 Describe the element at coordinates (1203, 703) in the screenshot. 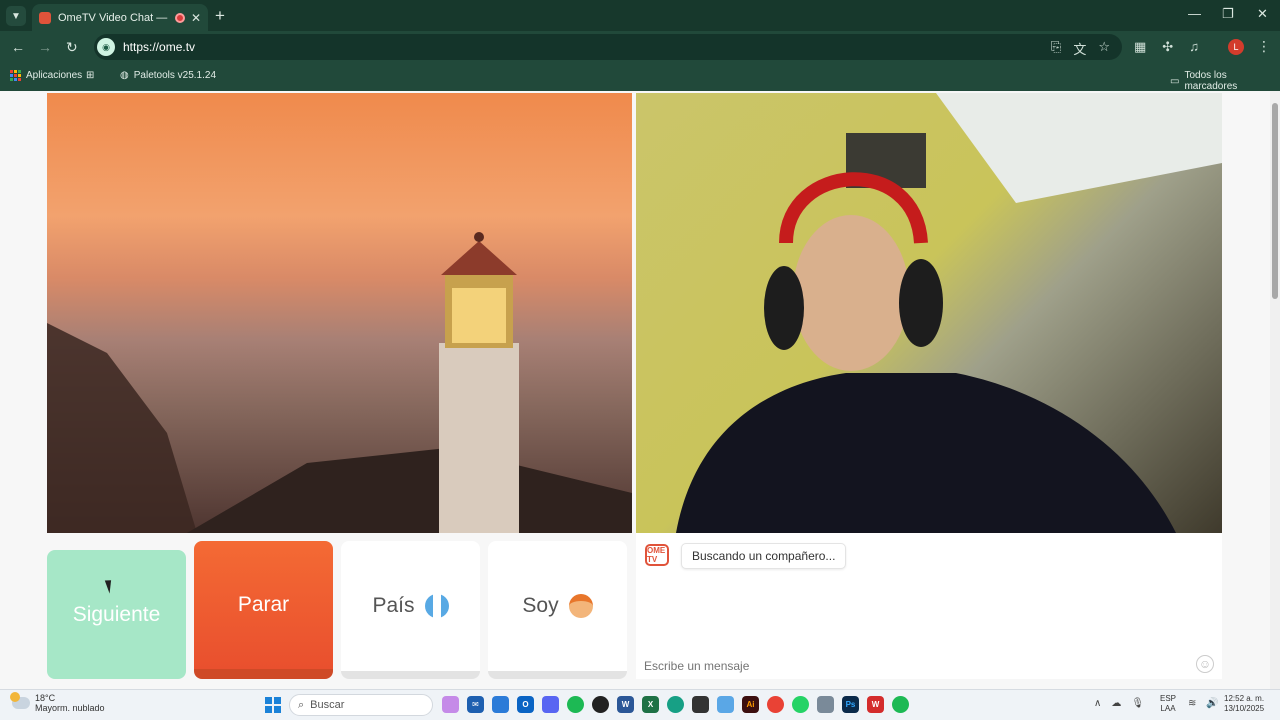

I see `status-icons: ≋ 🔊` at that location.